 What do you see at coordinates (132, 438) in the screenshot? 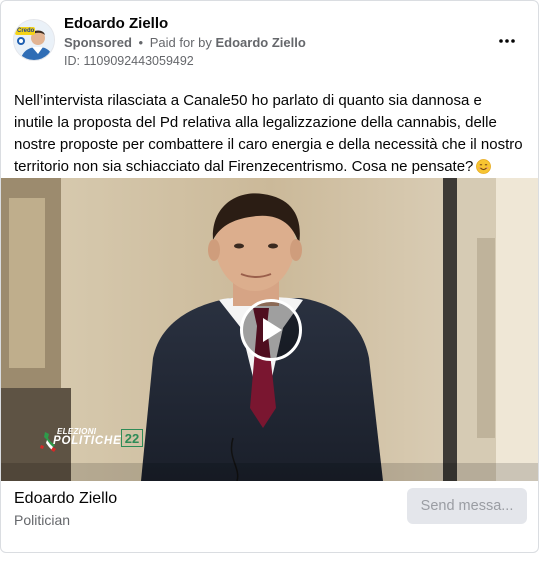
I see `logo-number: 22` at bounding box center [132, 438].